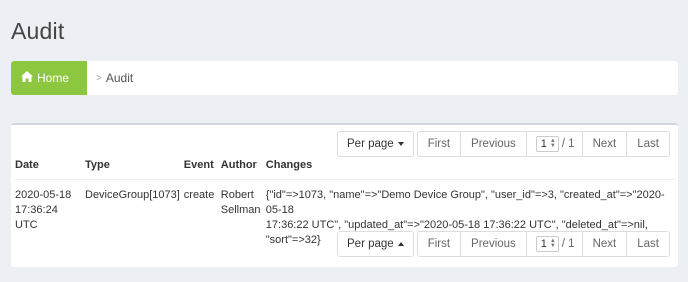  I want to click on cell-author: Robert Sellman, so click(243, 213).